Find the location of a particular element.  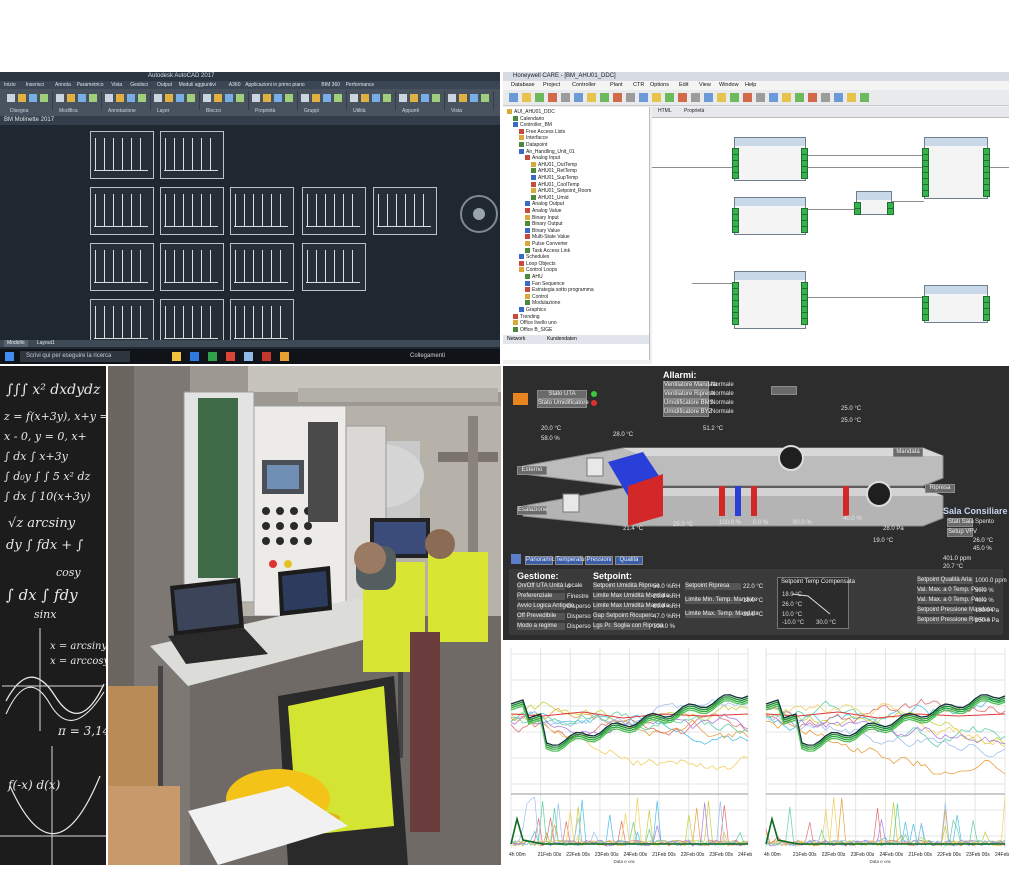

autocad-taskbar-icon is located at coordinates (230, 356).